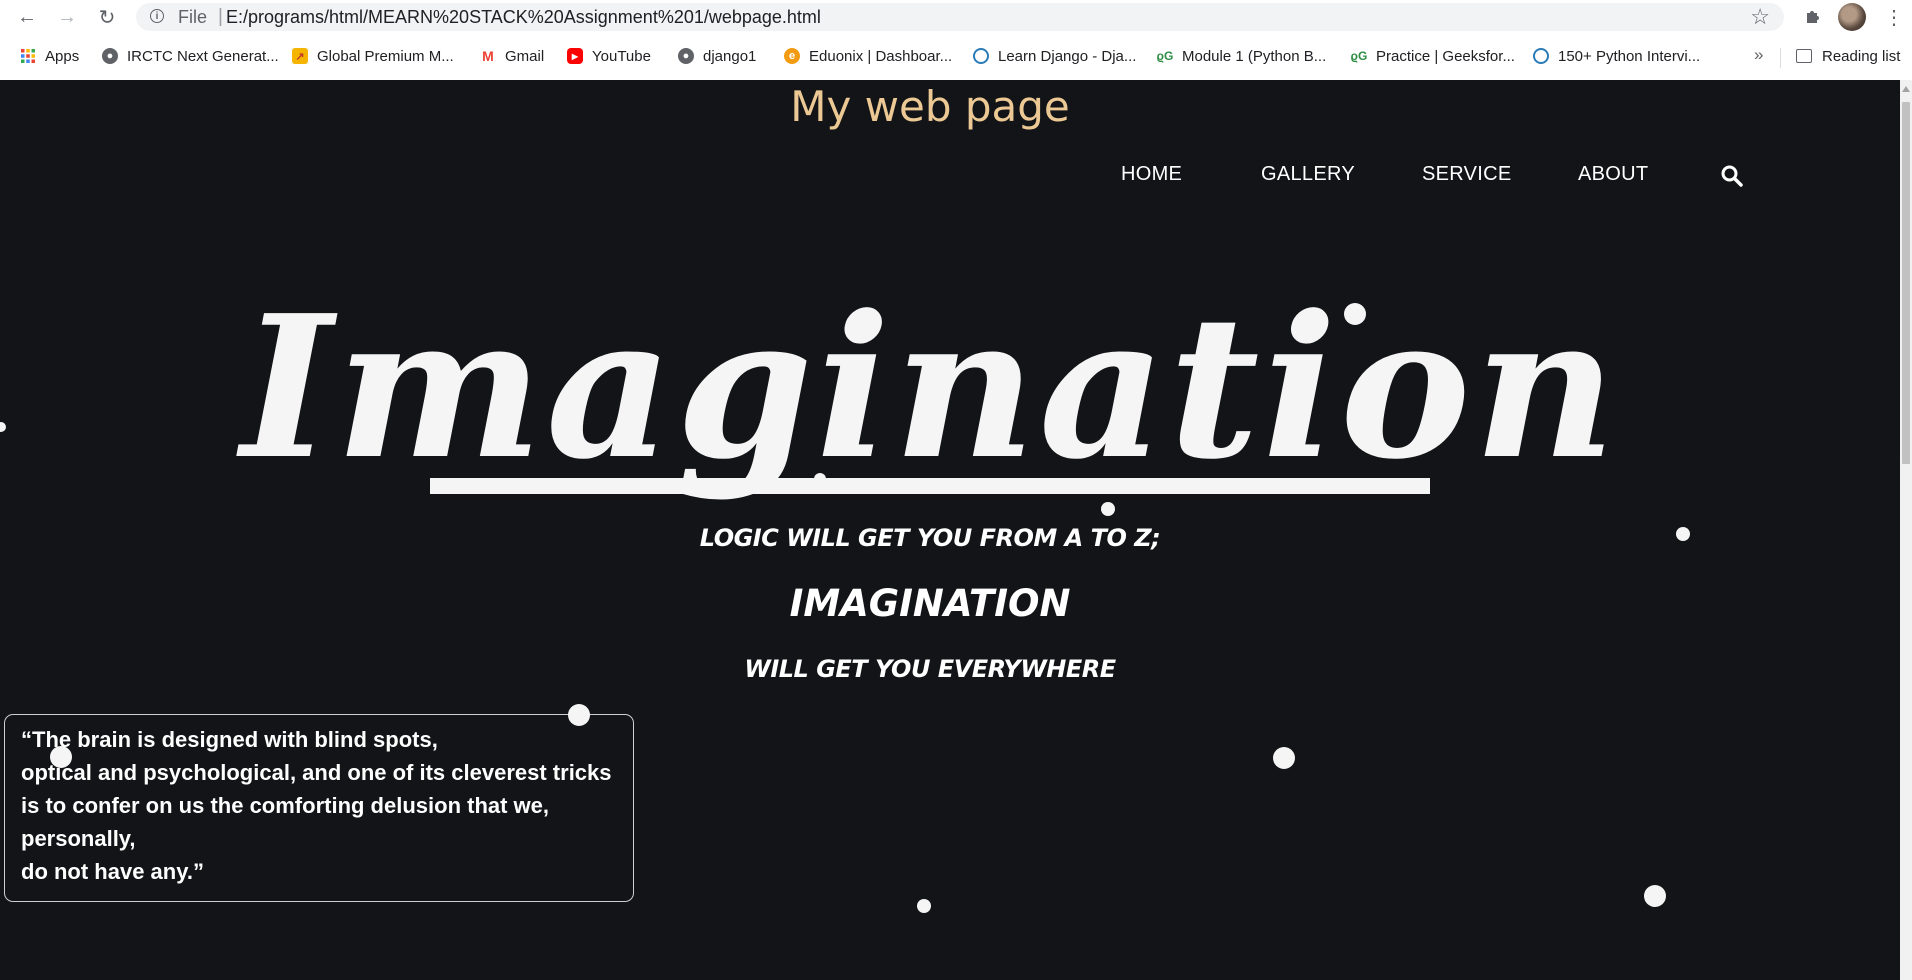 The image size is (1912, 980). Describe the element at coordinates (1613, 174) in the screenshot. I see `nav-about: ABOUT` at that location.